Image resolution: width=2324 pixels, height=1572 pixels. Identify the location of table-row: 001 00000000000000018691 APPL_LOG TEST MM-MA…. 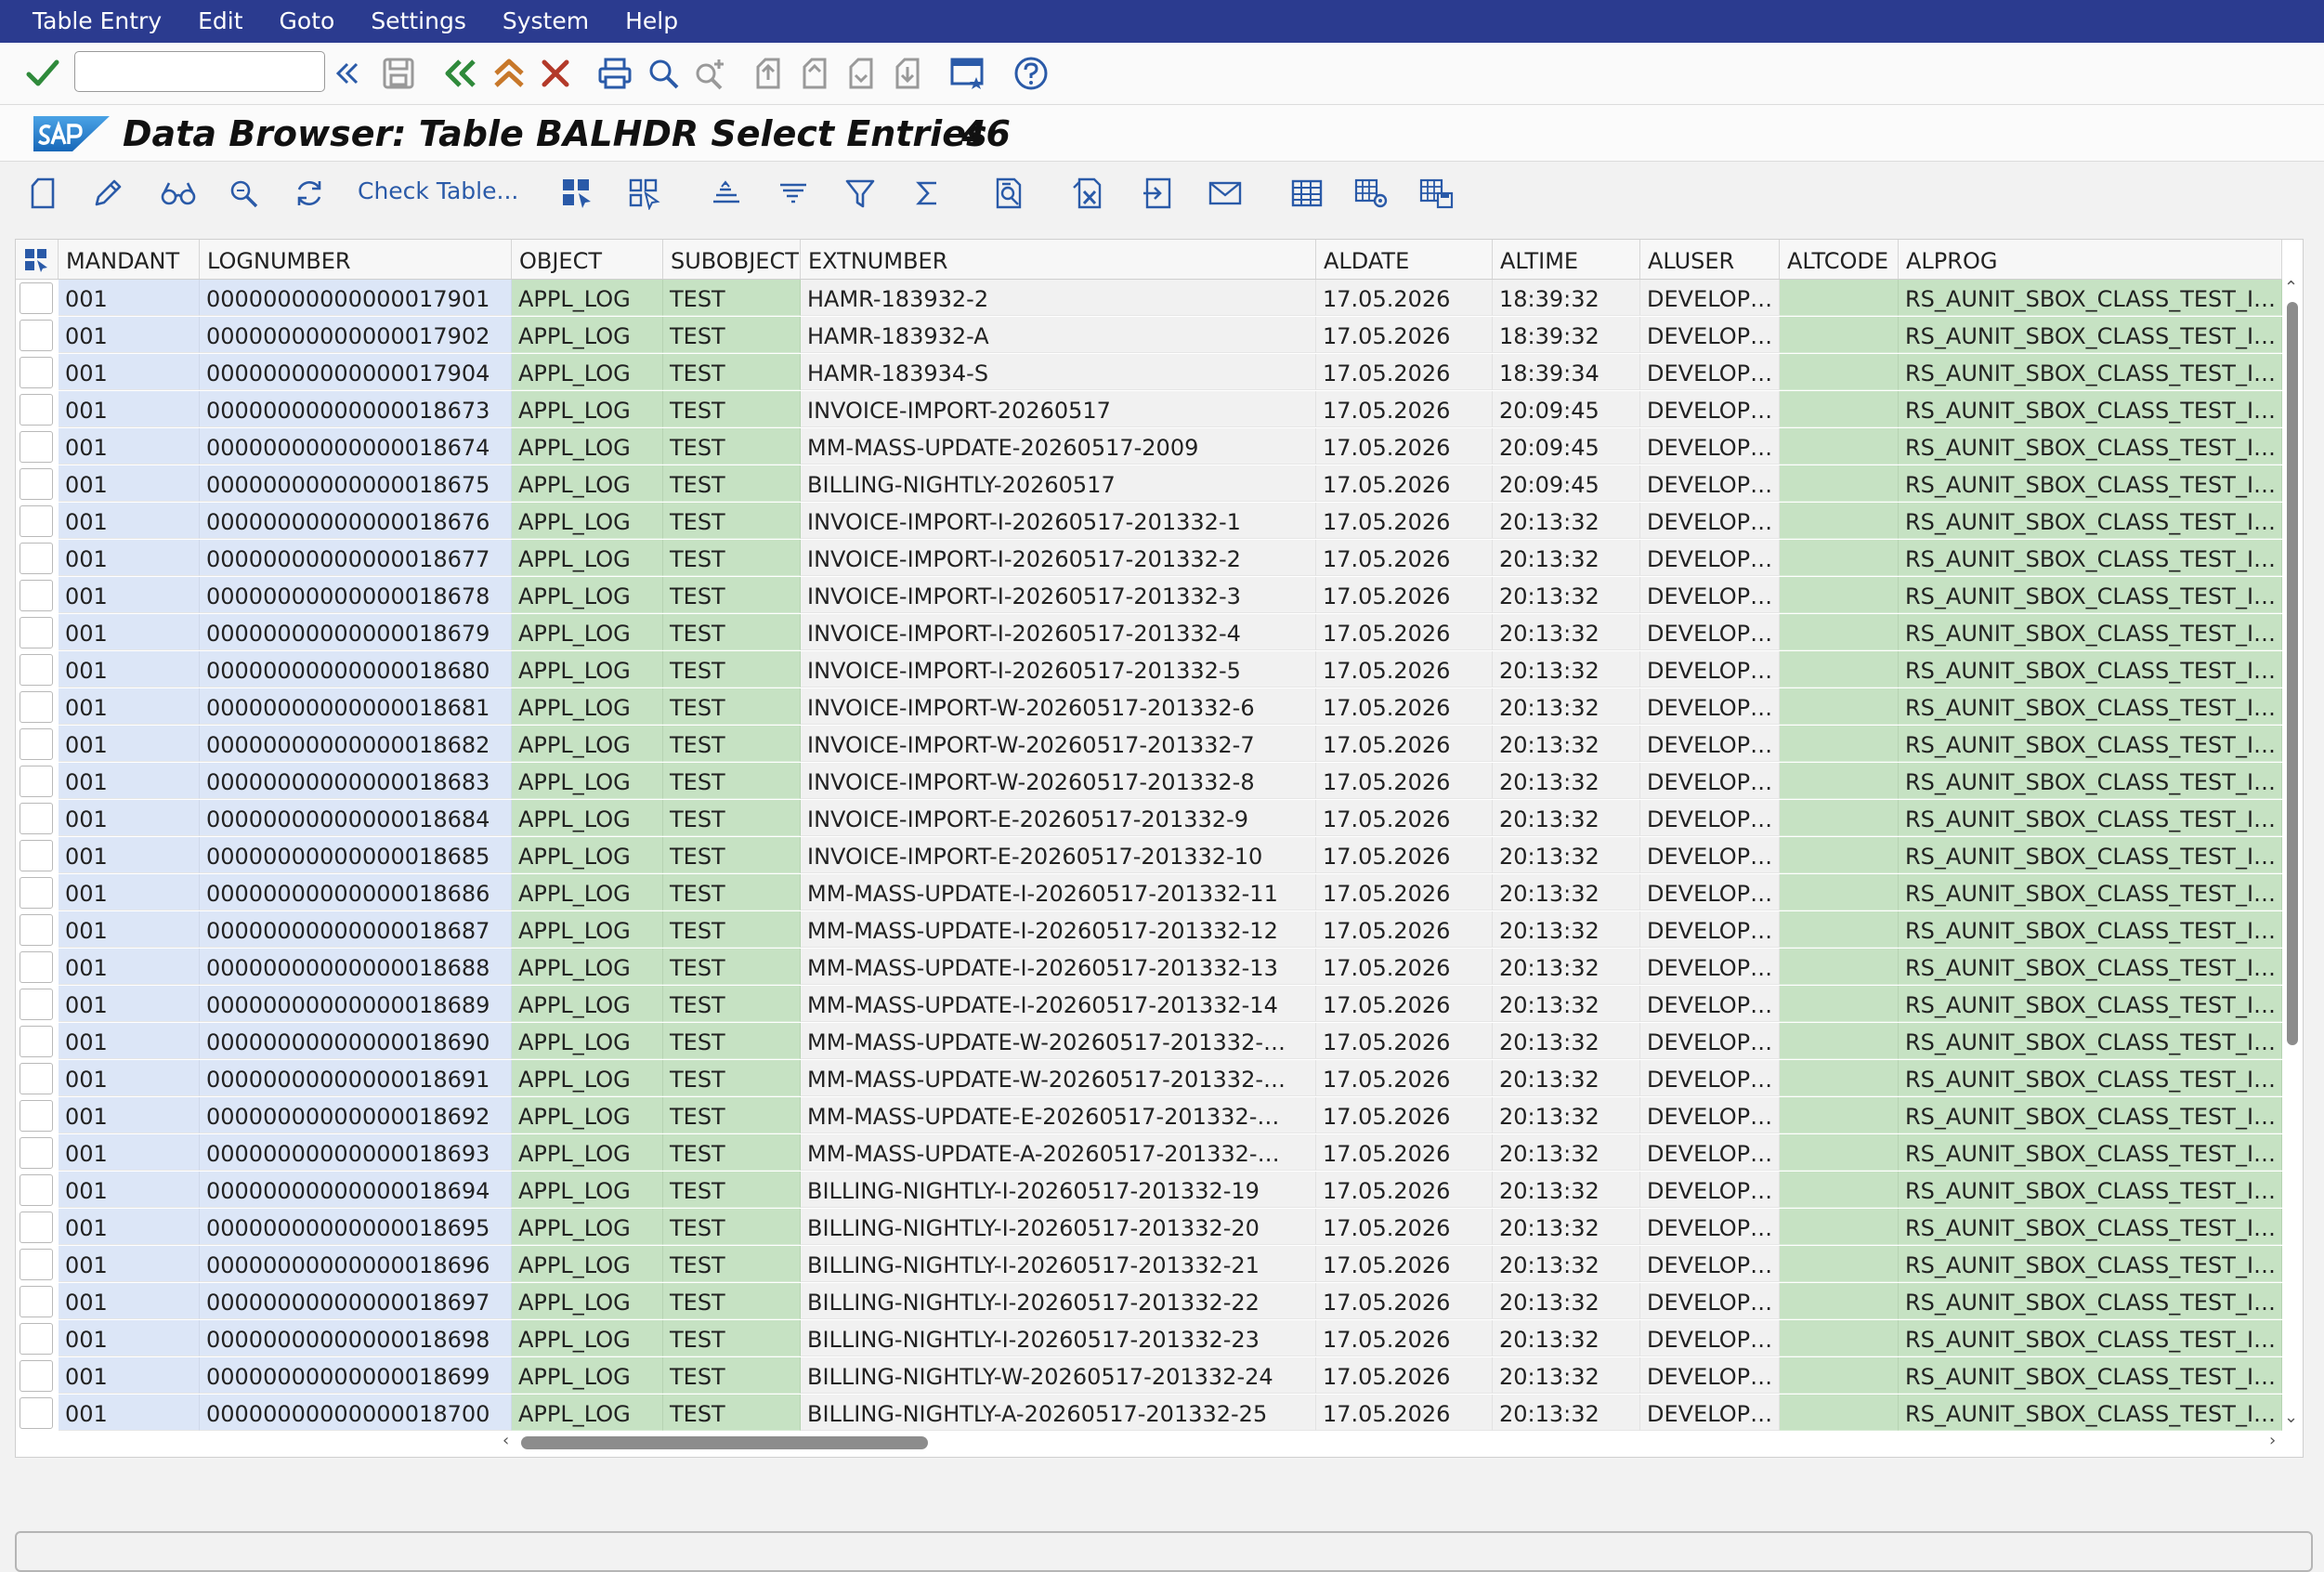
(1149, 1078).